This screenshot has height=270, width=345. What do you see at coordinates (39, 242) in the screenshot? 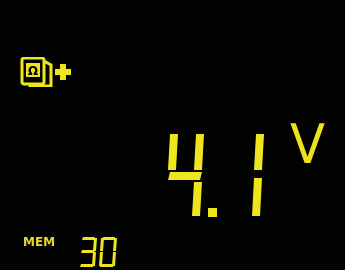
I see `mem-label: MEM` at bounding box center [39, 242].